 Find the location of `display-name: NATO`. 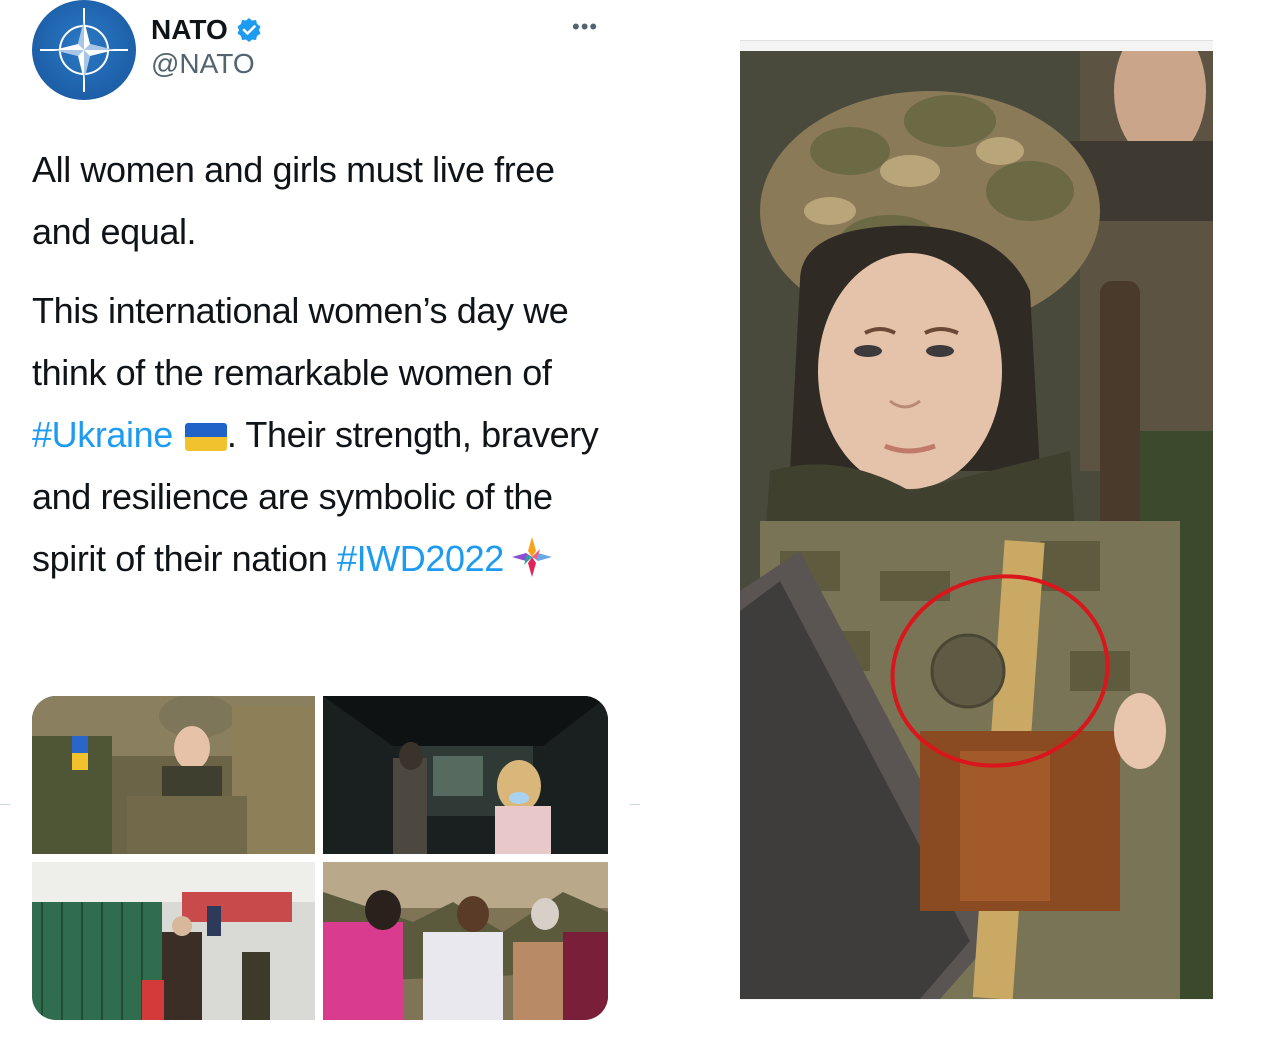

display-name: NATO is located at coordinates (189, 30).